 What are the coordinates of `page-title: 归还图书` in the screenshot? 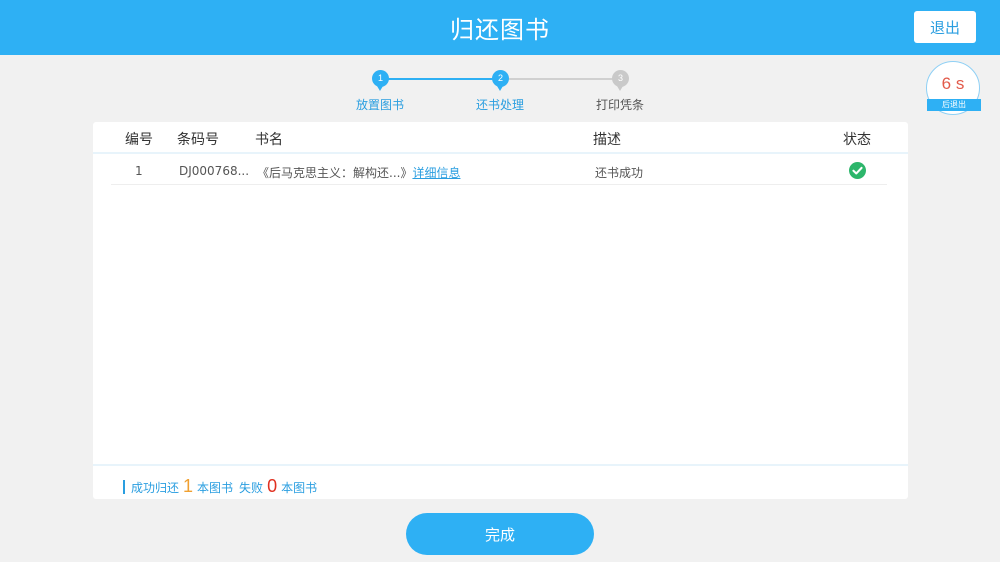 It's located at (500, 30).